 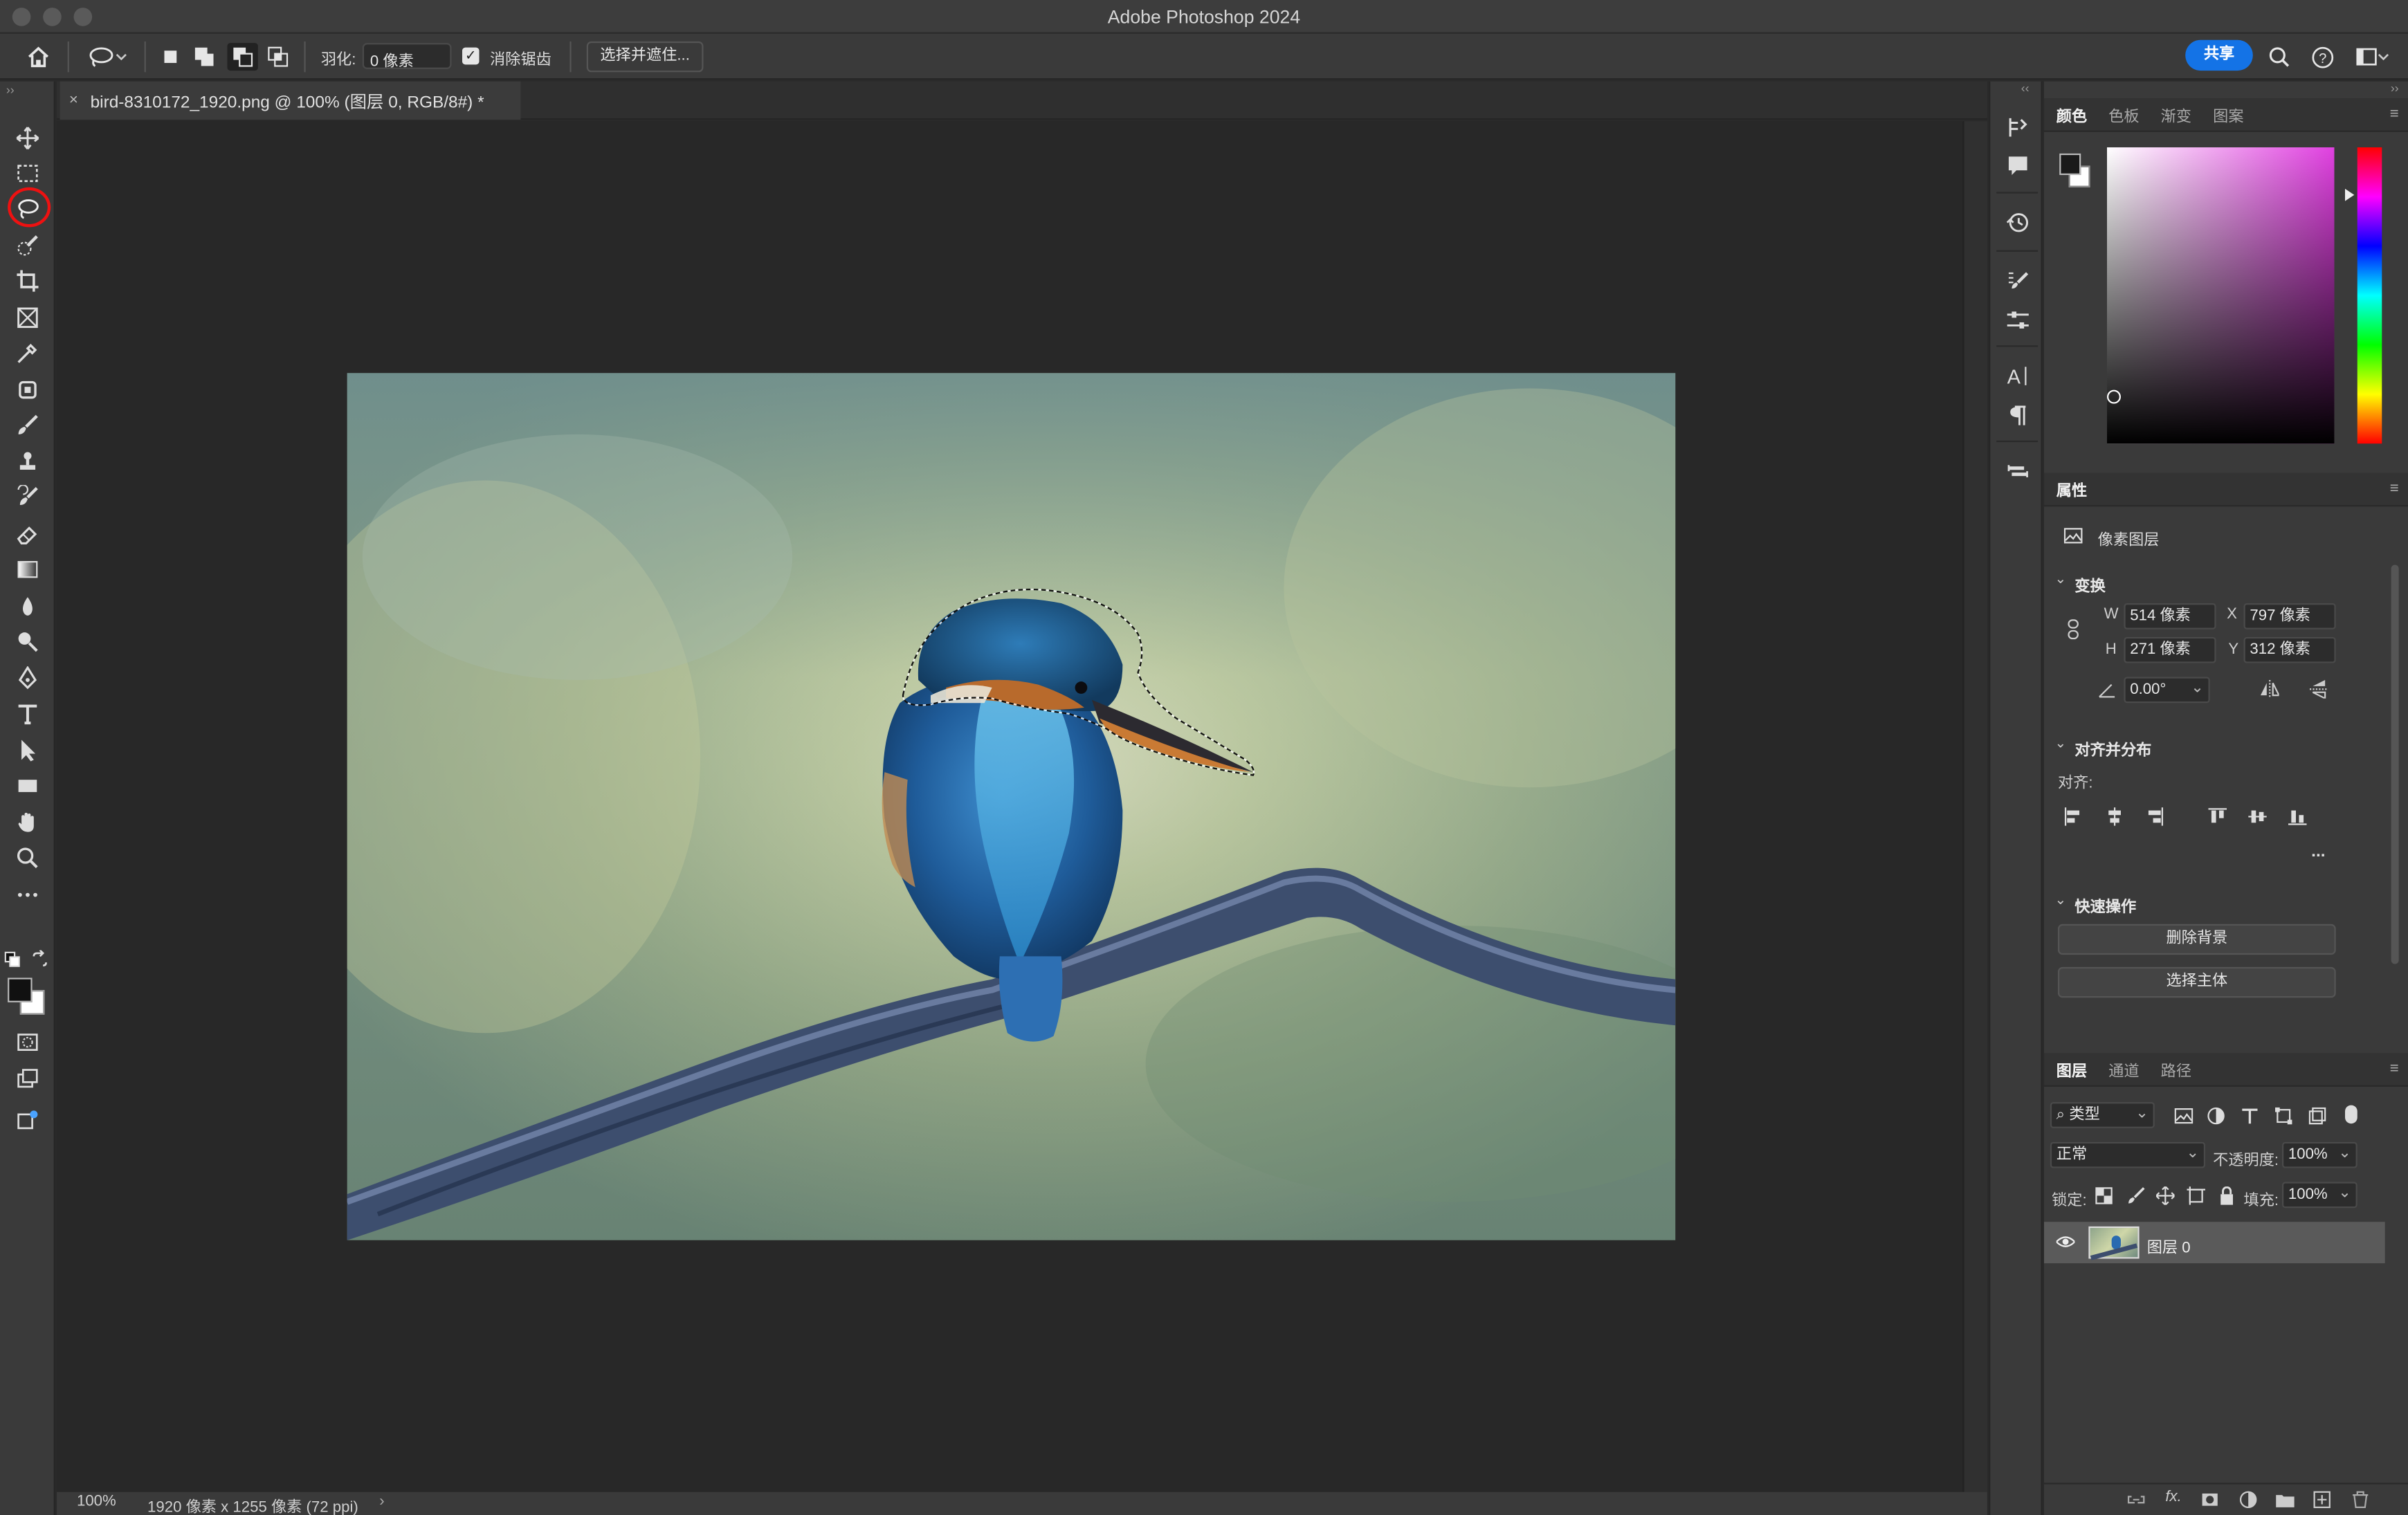 I want to click on filter-toggle-switch, so click(x=2351, y=1114).